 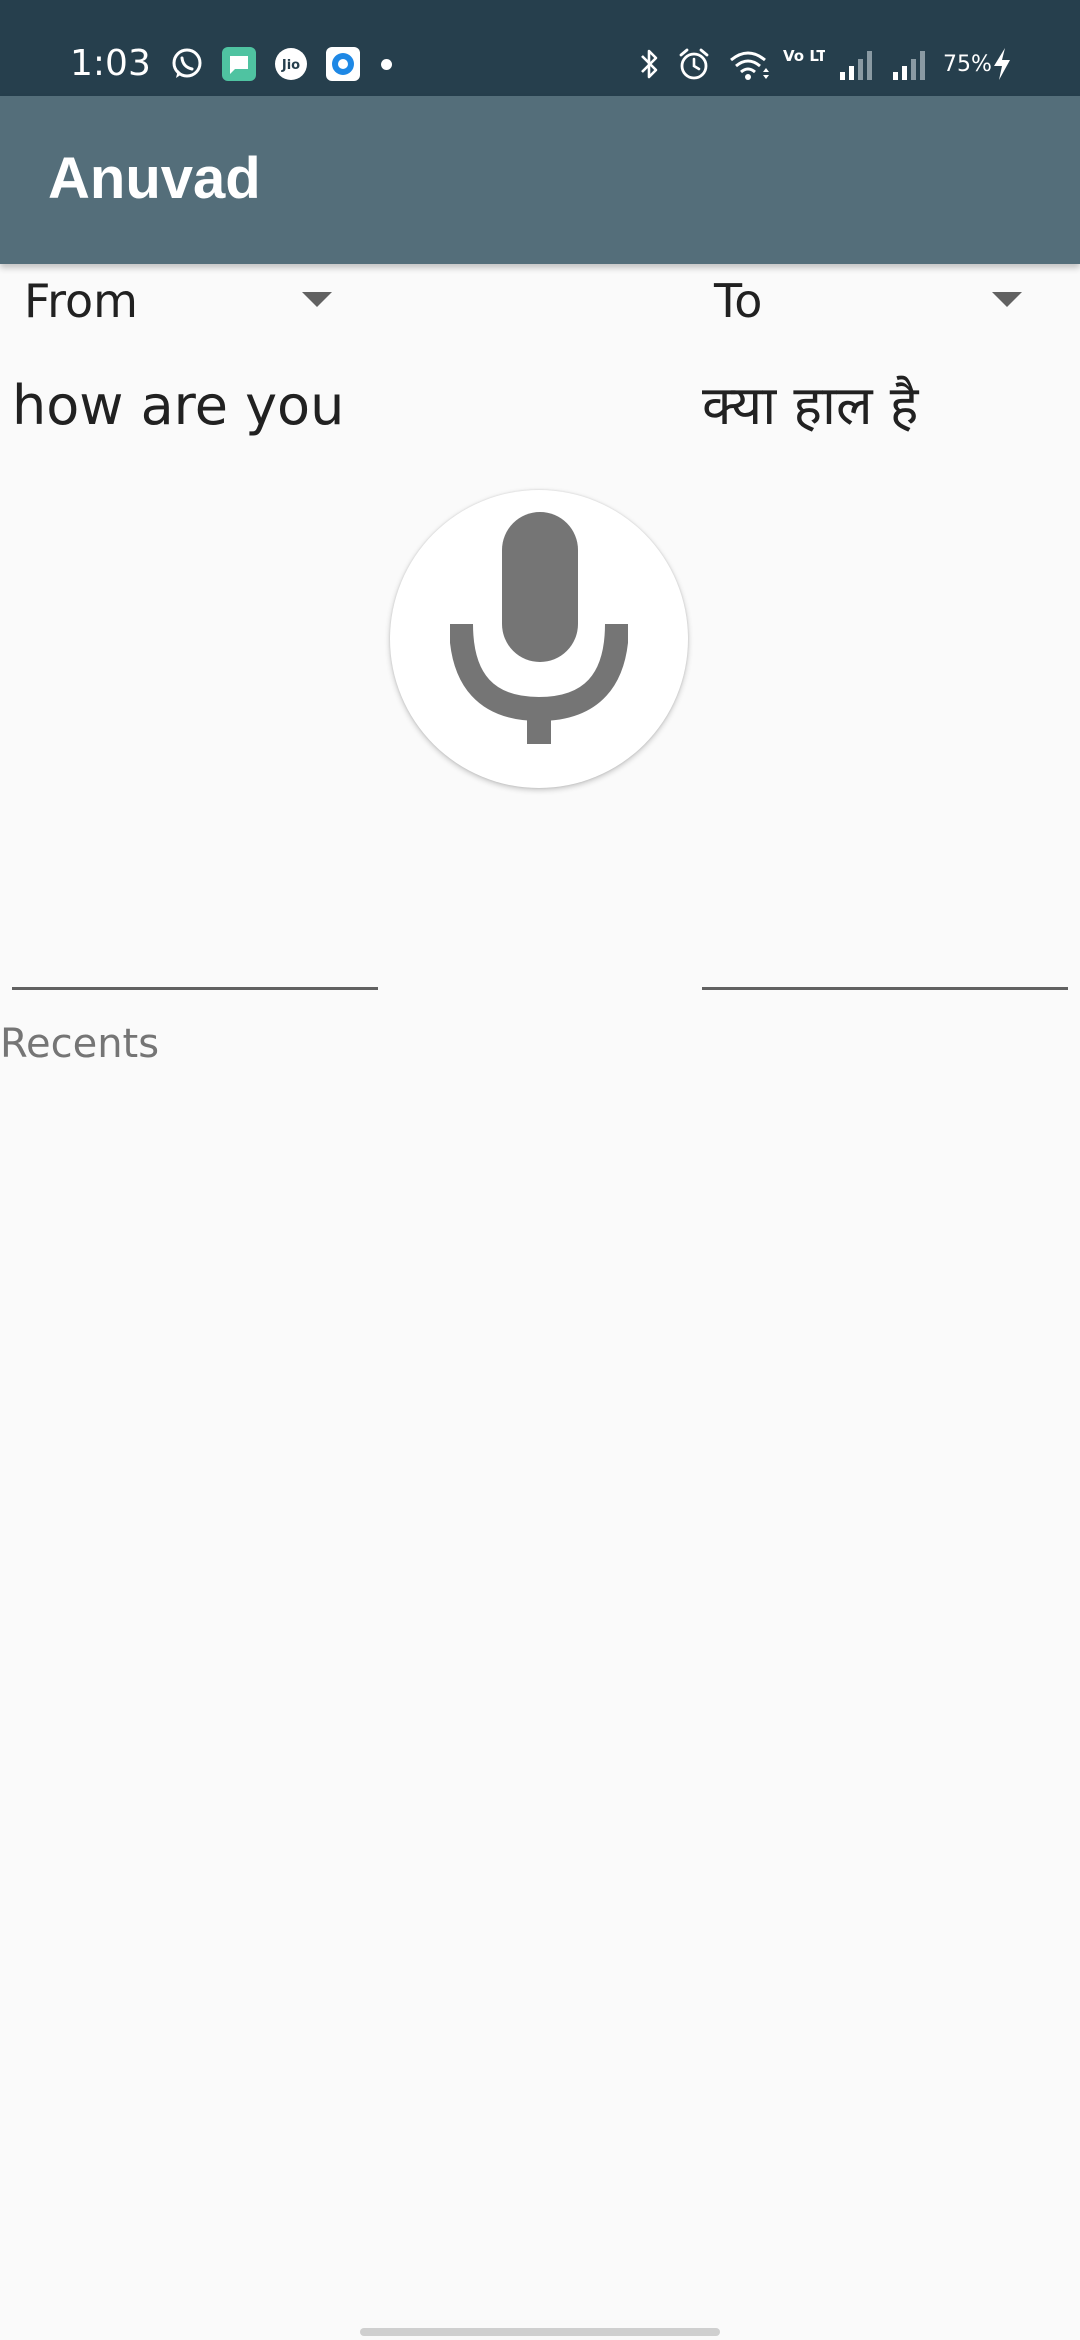 I want to click on status-time: 1:03, so click(x=110, y=63).